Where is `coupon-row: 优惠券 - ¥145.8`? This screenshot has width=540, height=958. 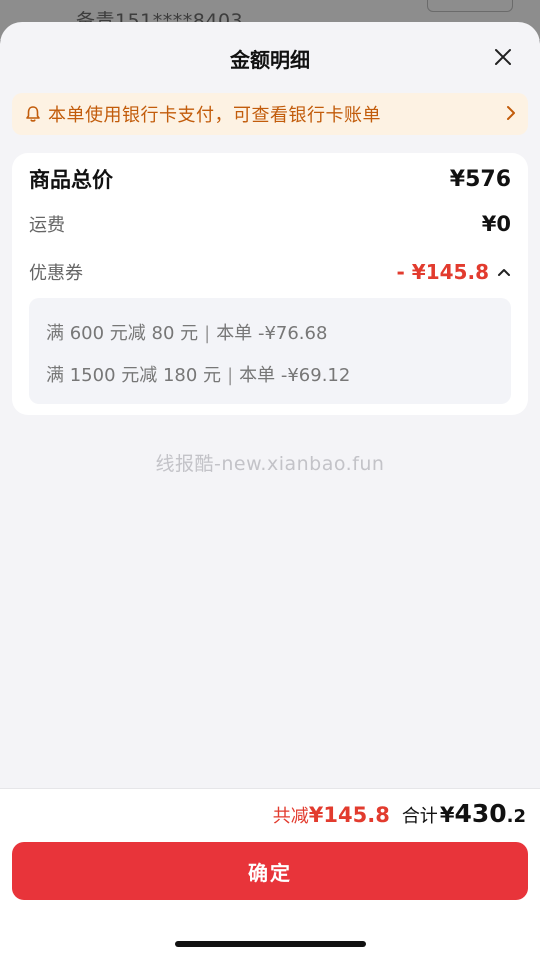
coupon-row: 优惠券 - ¥145.8 is located at coordinates (270, 272).